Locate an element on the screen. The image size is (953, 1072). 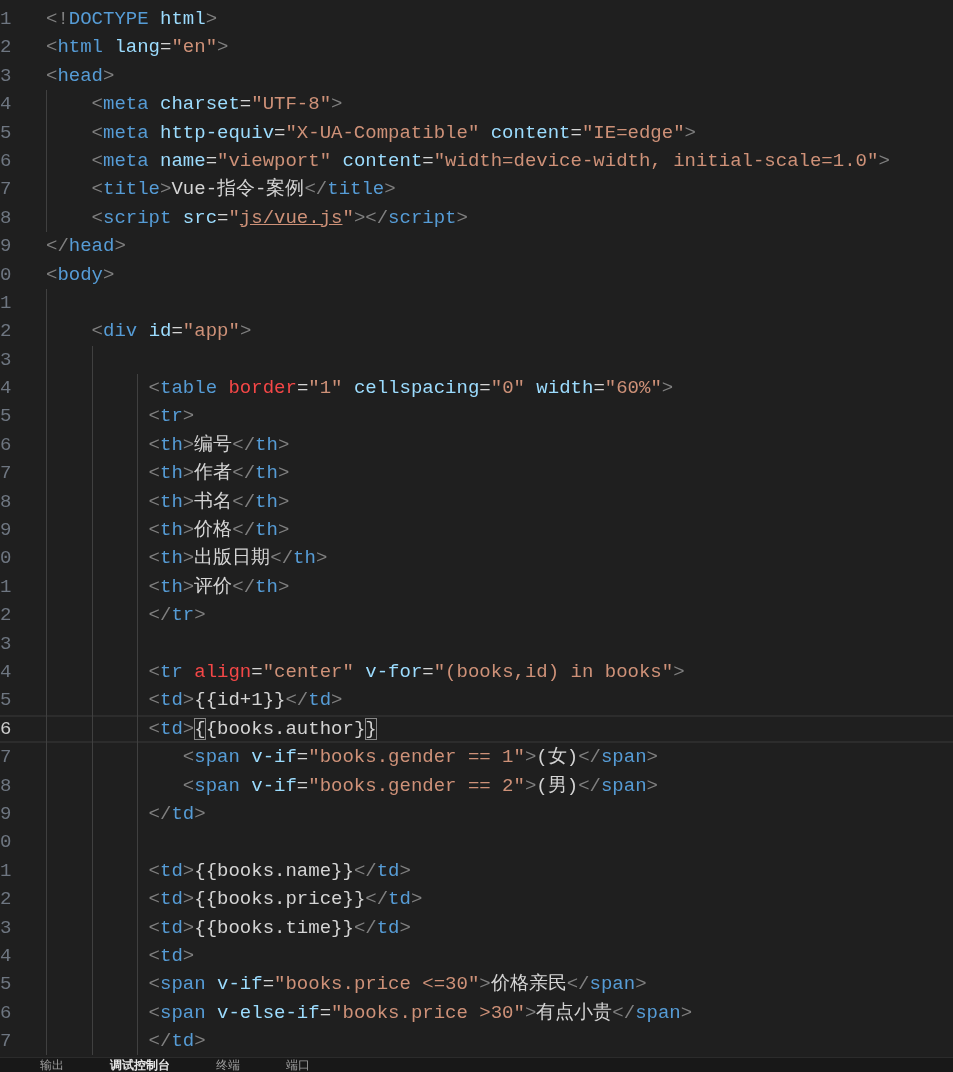
code-line: <span v-if="books.gender == 1">(女)</span> is located at coordinates (419, 758).